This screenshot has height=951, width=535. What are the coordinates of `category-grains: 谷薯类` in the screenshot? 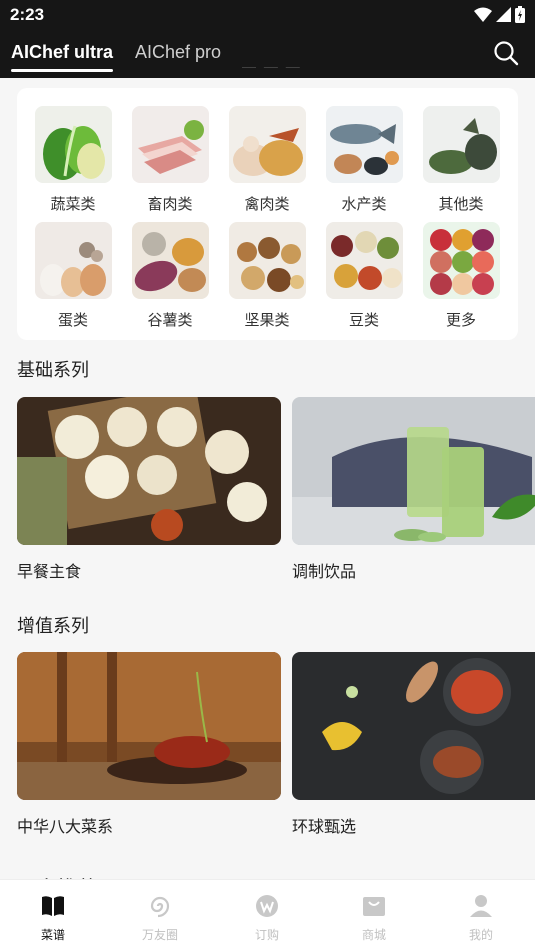 It's located at (170, 276).